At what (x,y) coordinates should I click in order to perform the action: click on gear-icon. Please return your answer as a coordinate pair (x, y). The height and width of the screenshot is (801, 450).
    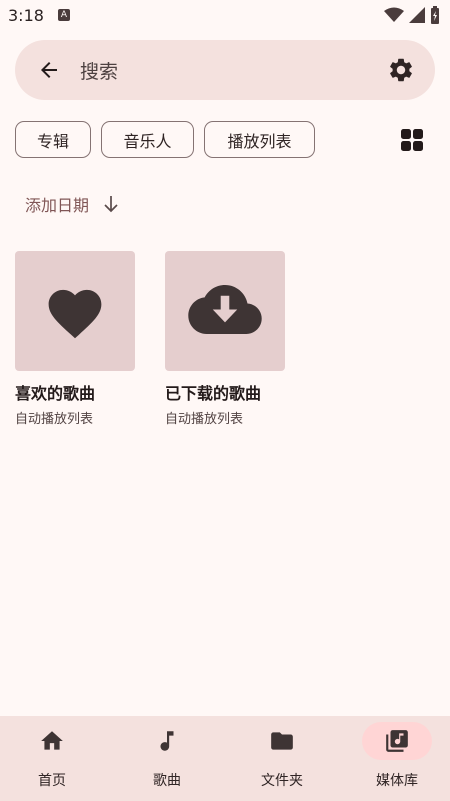
    Looking at the image, I should click on (401, 70).